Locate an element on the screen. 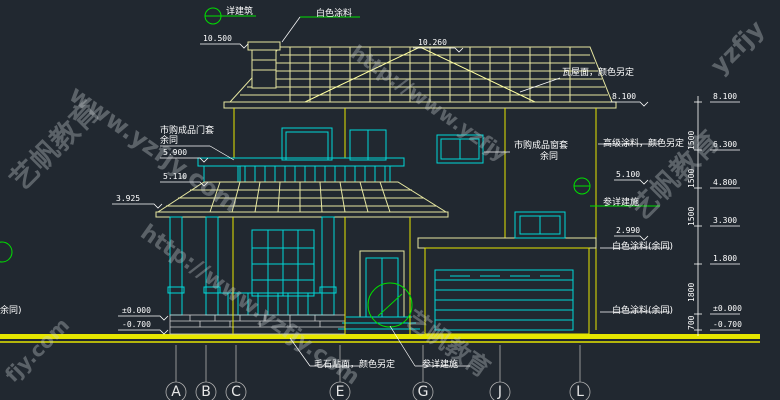 The image size is (780, 400). elev-3300-right: 3.300 is located at coordinates (725, 220).